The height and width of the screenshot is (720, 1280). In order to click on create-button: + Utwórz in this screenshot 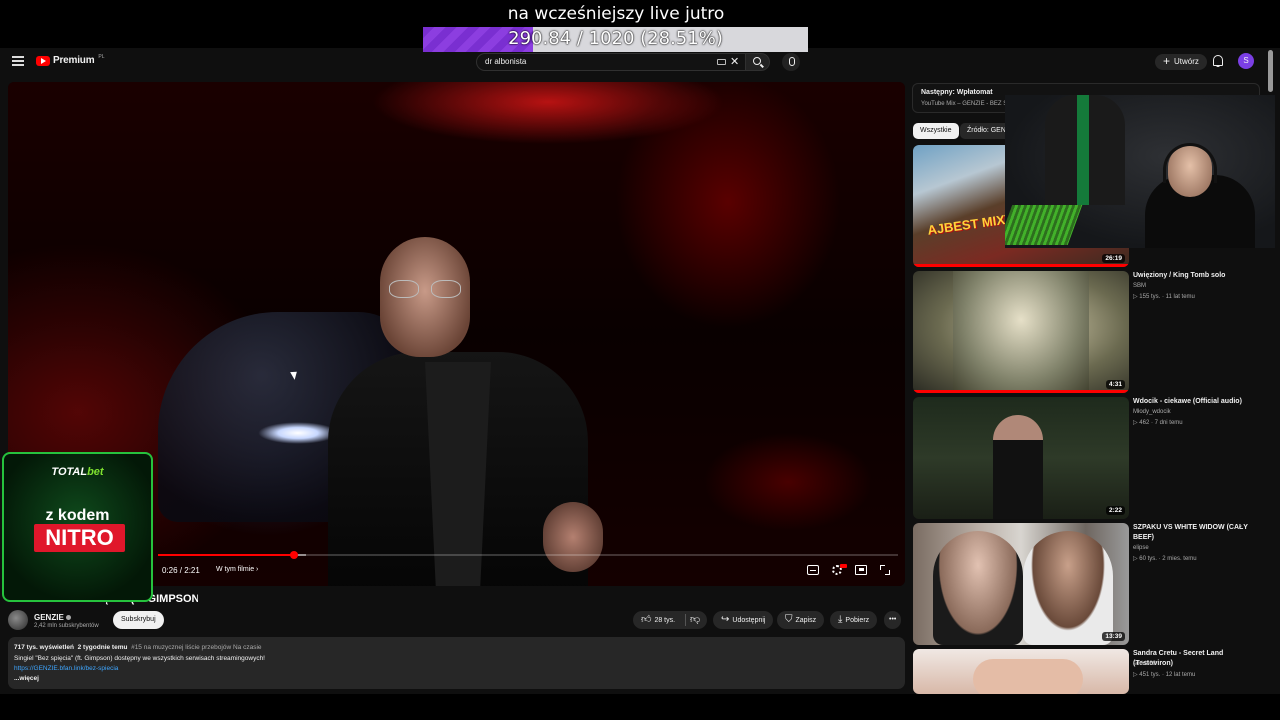, I will do `click(1181, 62)`.